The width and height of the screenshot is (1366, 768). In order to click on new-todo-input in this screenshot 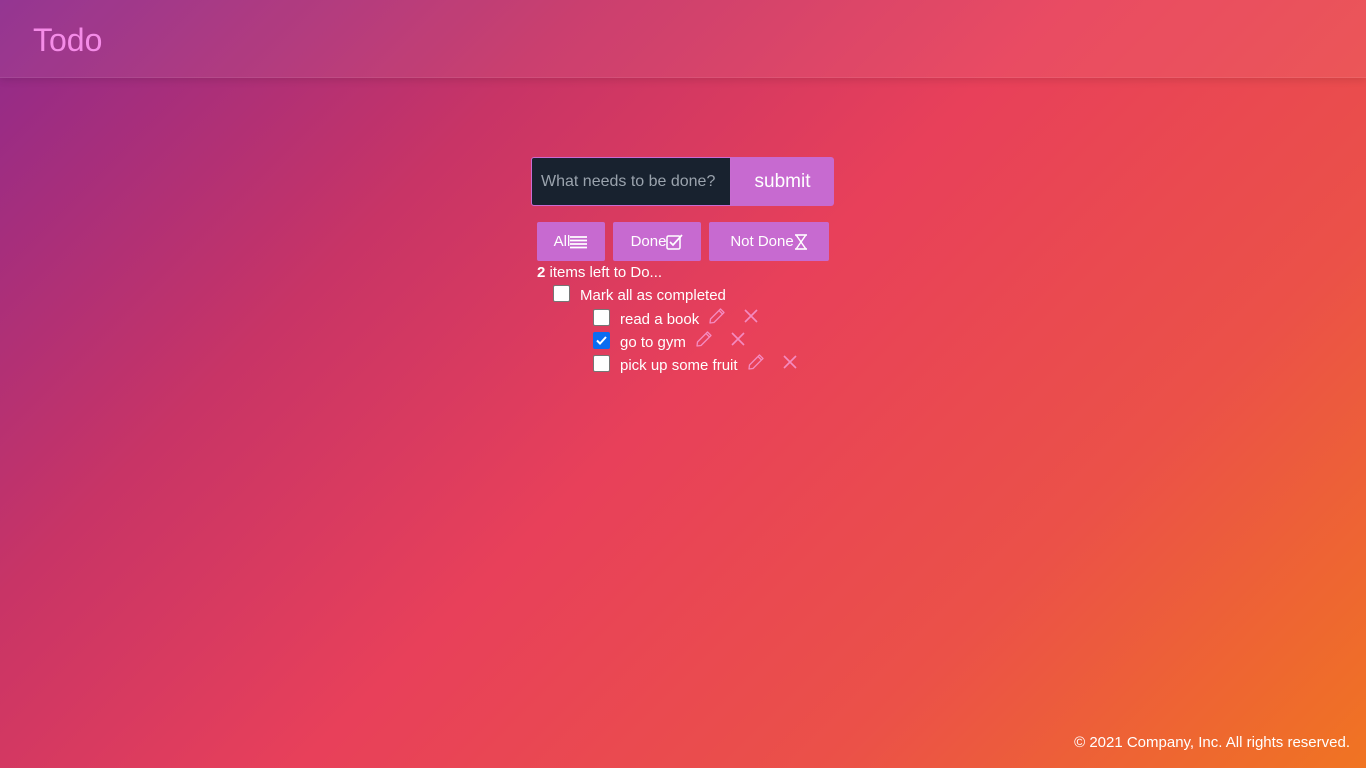, I will do `click(631, 181)`.